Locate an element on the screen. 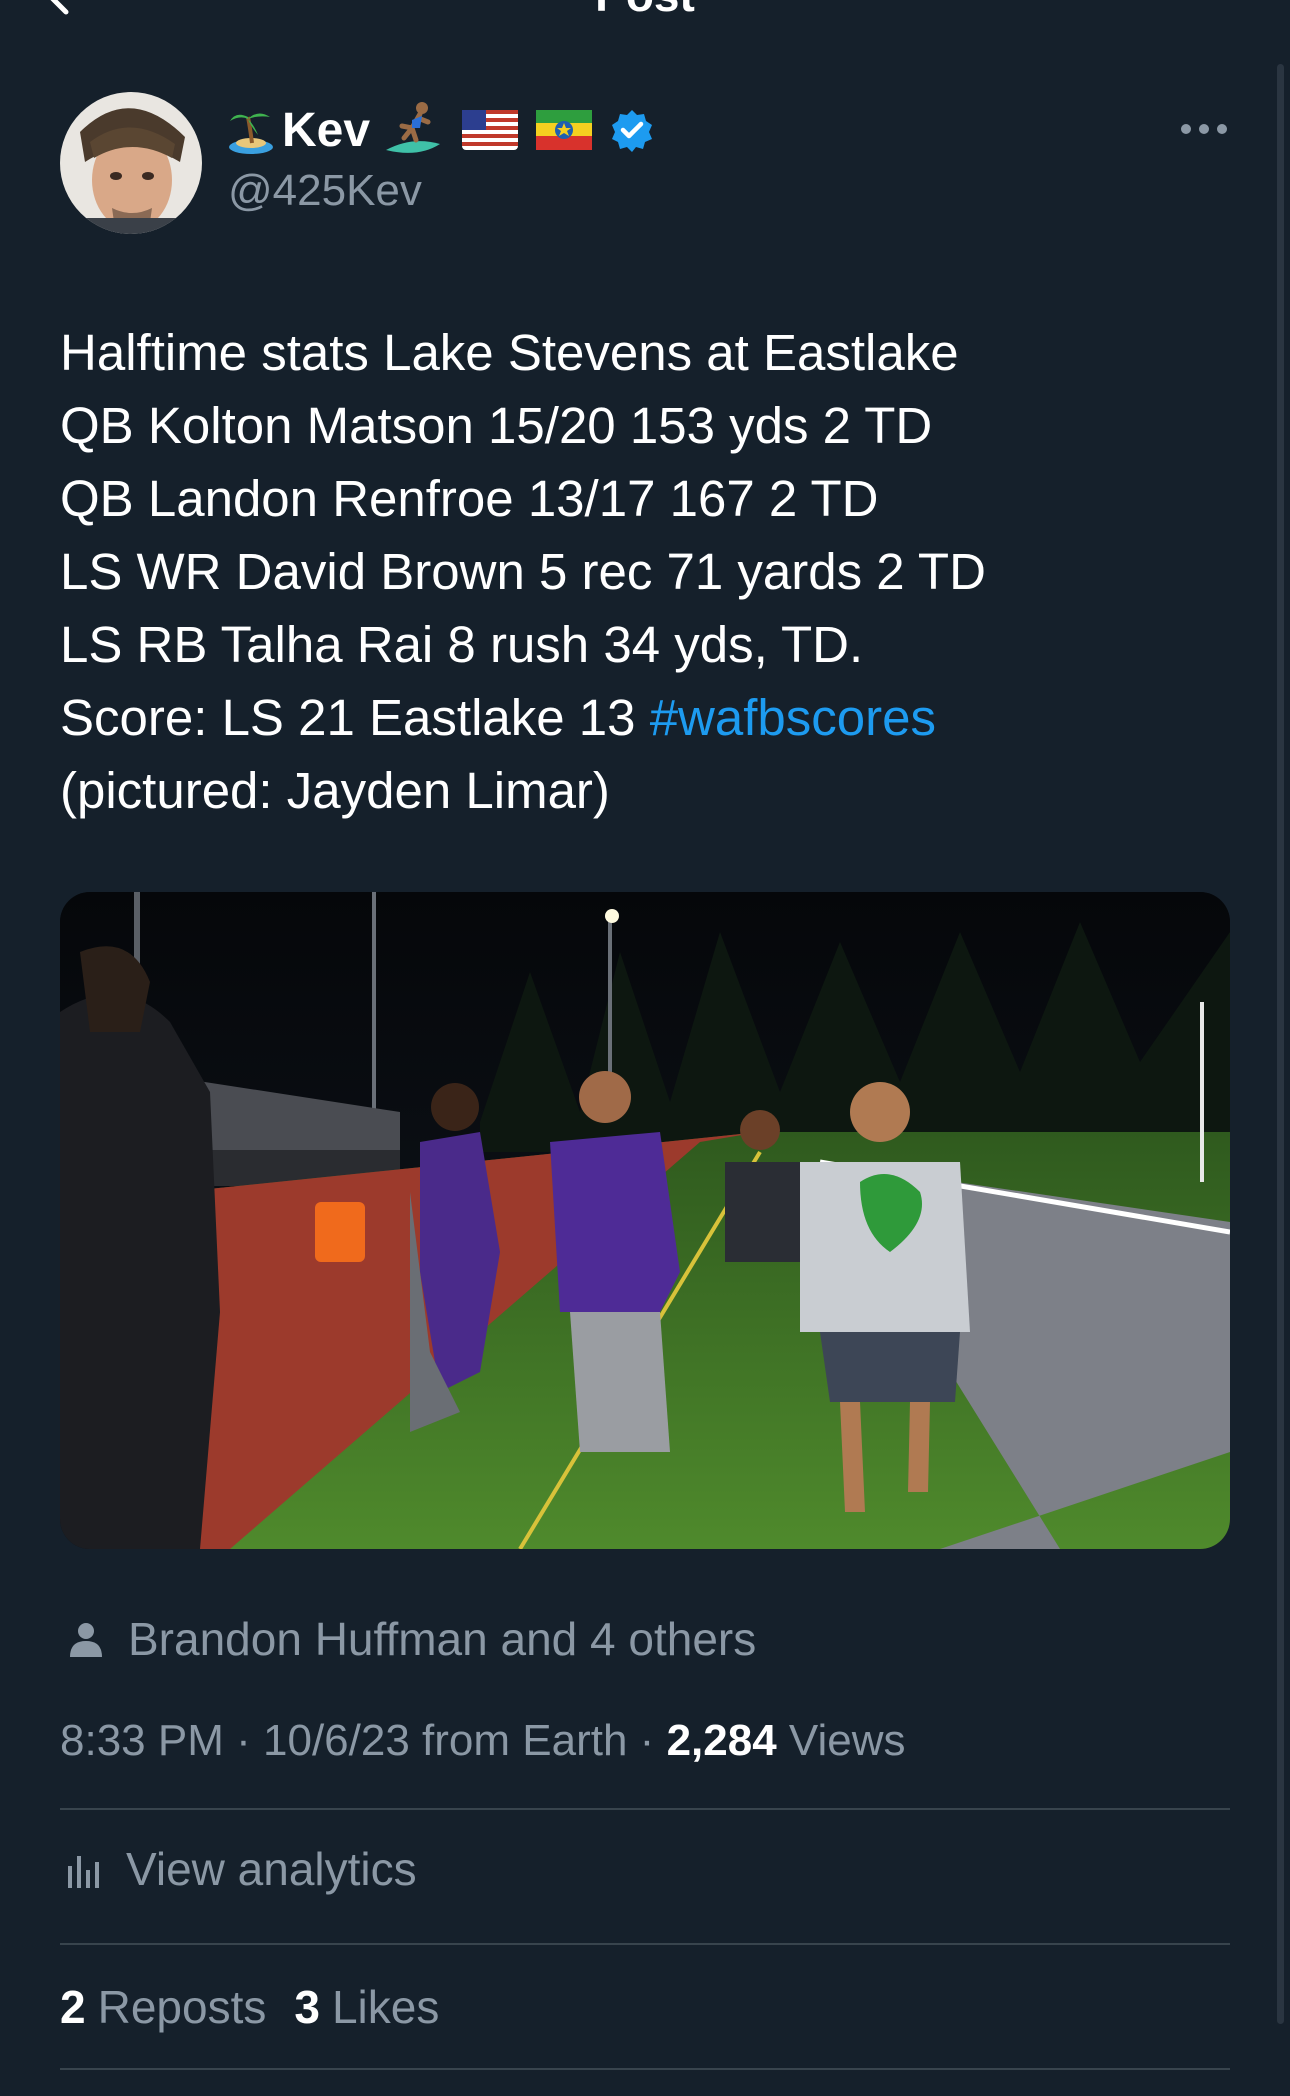 The height and width of the screenshot is (2096, 1290). more-options-icon is located at coordinates (1204, 129).